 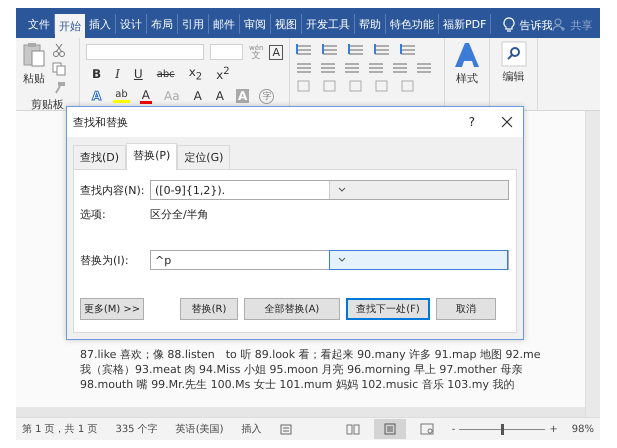 I want to click on find-field: ([0-9]{1,2})., so click(x=329, y=190).